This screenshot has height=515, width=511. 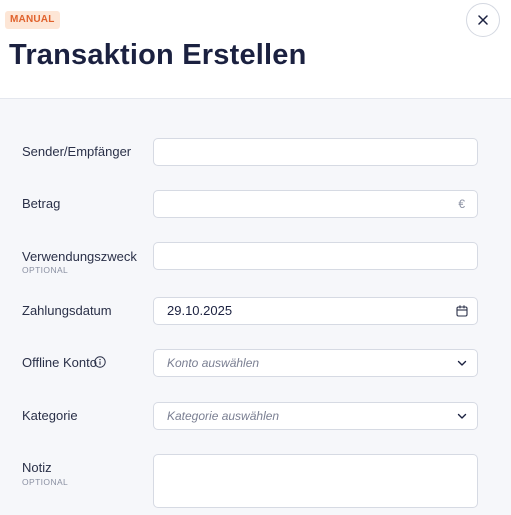 What do you see at coordinates (213, 363) in the screenshot?
I see `offline-account-placeholder: Konto auswählen` at bounding box center [213, 363].